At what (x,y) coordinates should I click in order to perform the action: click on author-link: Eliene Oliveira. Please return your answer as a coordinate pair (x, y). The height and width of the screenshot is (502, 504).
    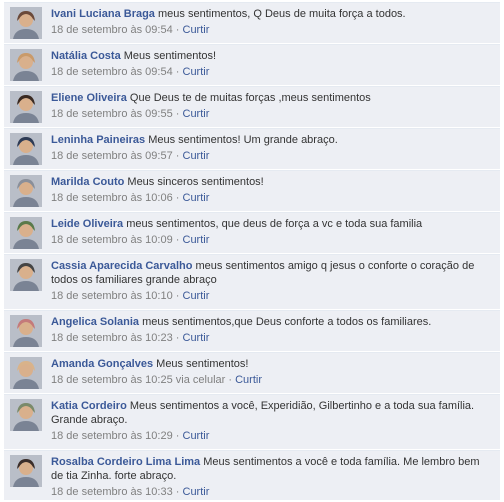
    Looking at the image, I should click on (89, 98).